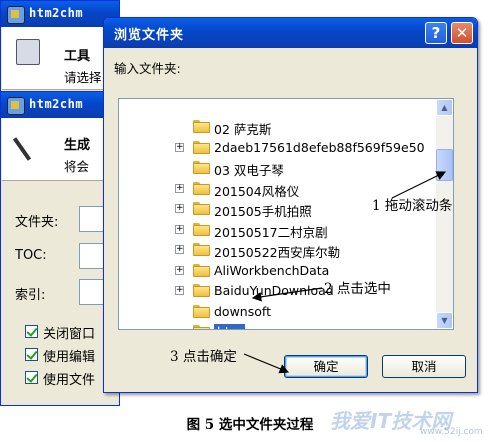 The width and height of the screenshot is (500, 442). What do you see at coordinates (266, 363) in the screenshot?
I see `arrow-to-ok-button` at bounding box center [266, 363].